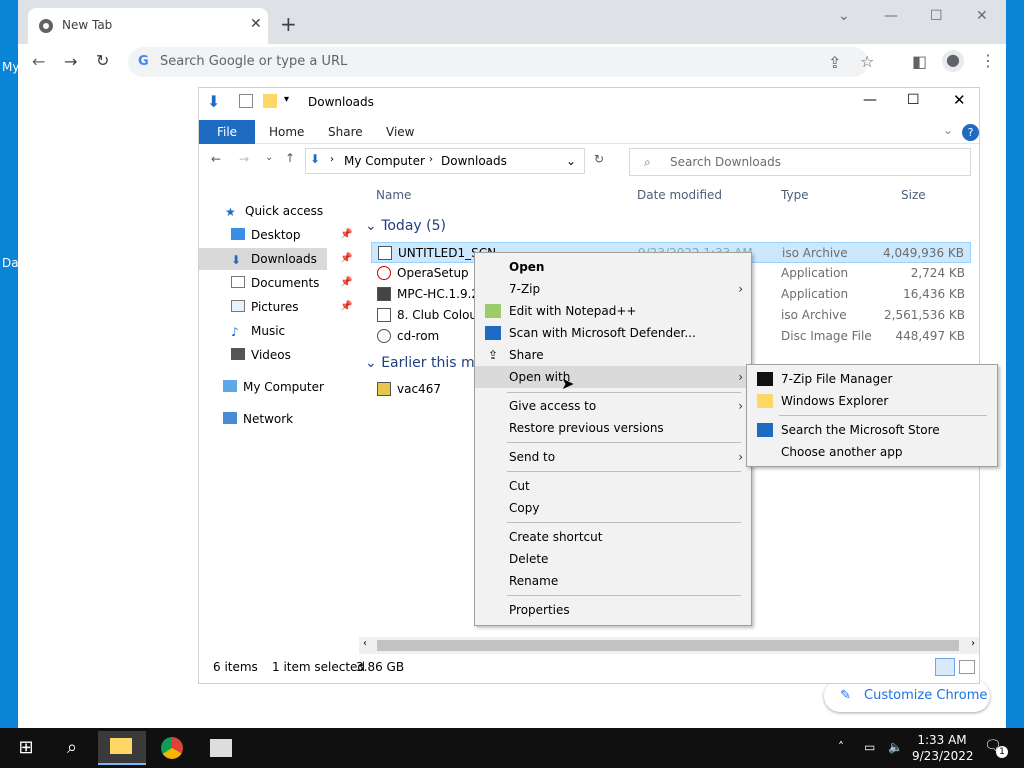  What do you see at coordinates (263, 355) in the screenshot?
I see `sidebar-item-videos: Videos` at bounding box center [263, 355].